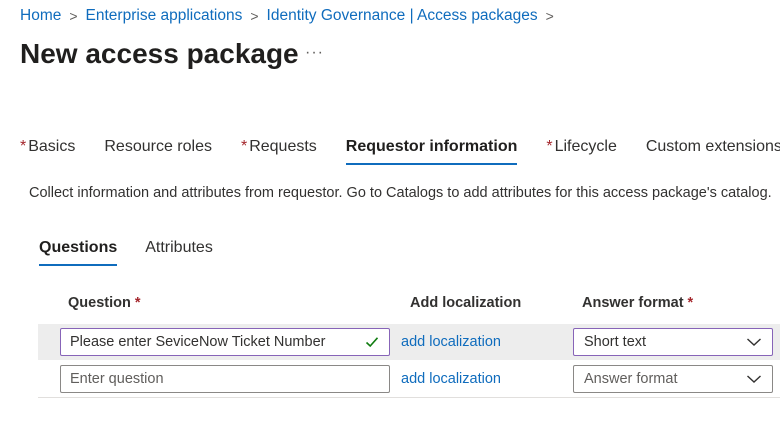  I want to click on column-header-answer-format: Answer format *, so click(637, 303).